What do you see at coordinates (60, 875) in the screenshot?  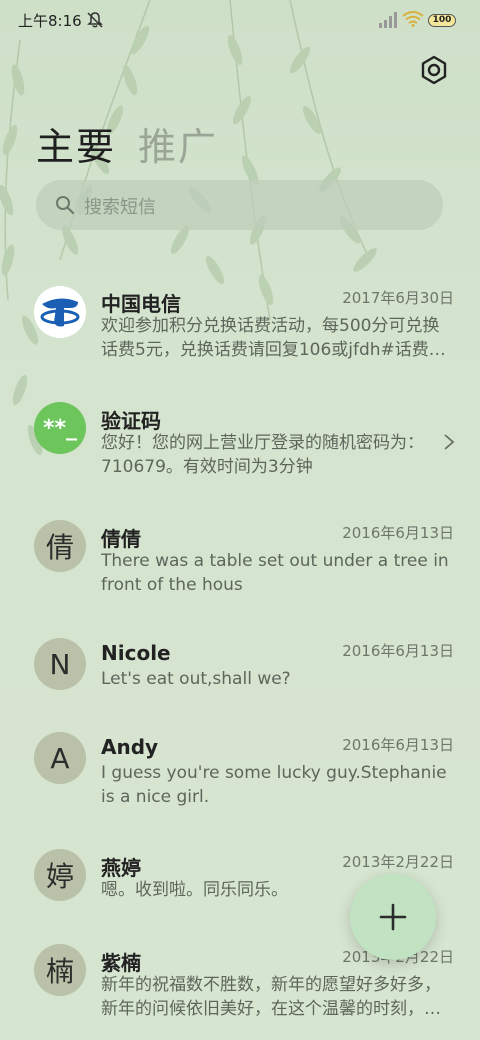 I see `contact-avatar: 婷` at bounding box center [60, 875].